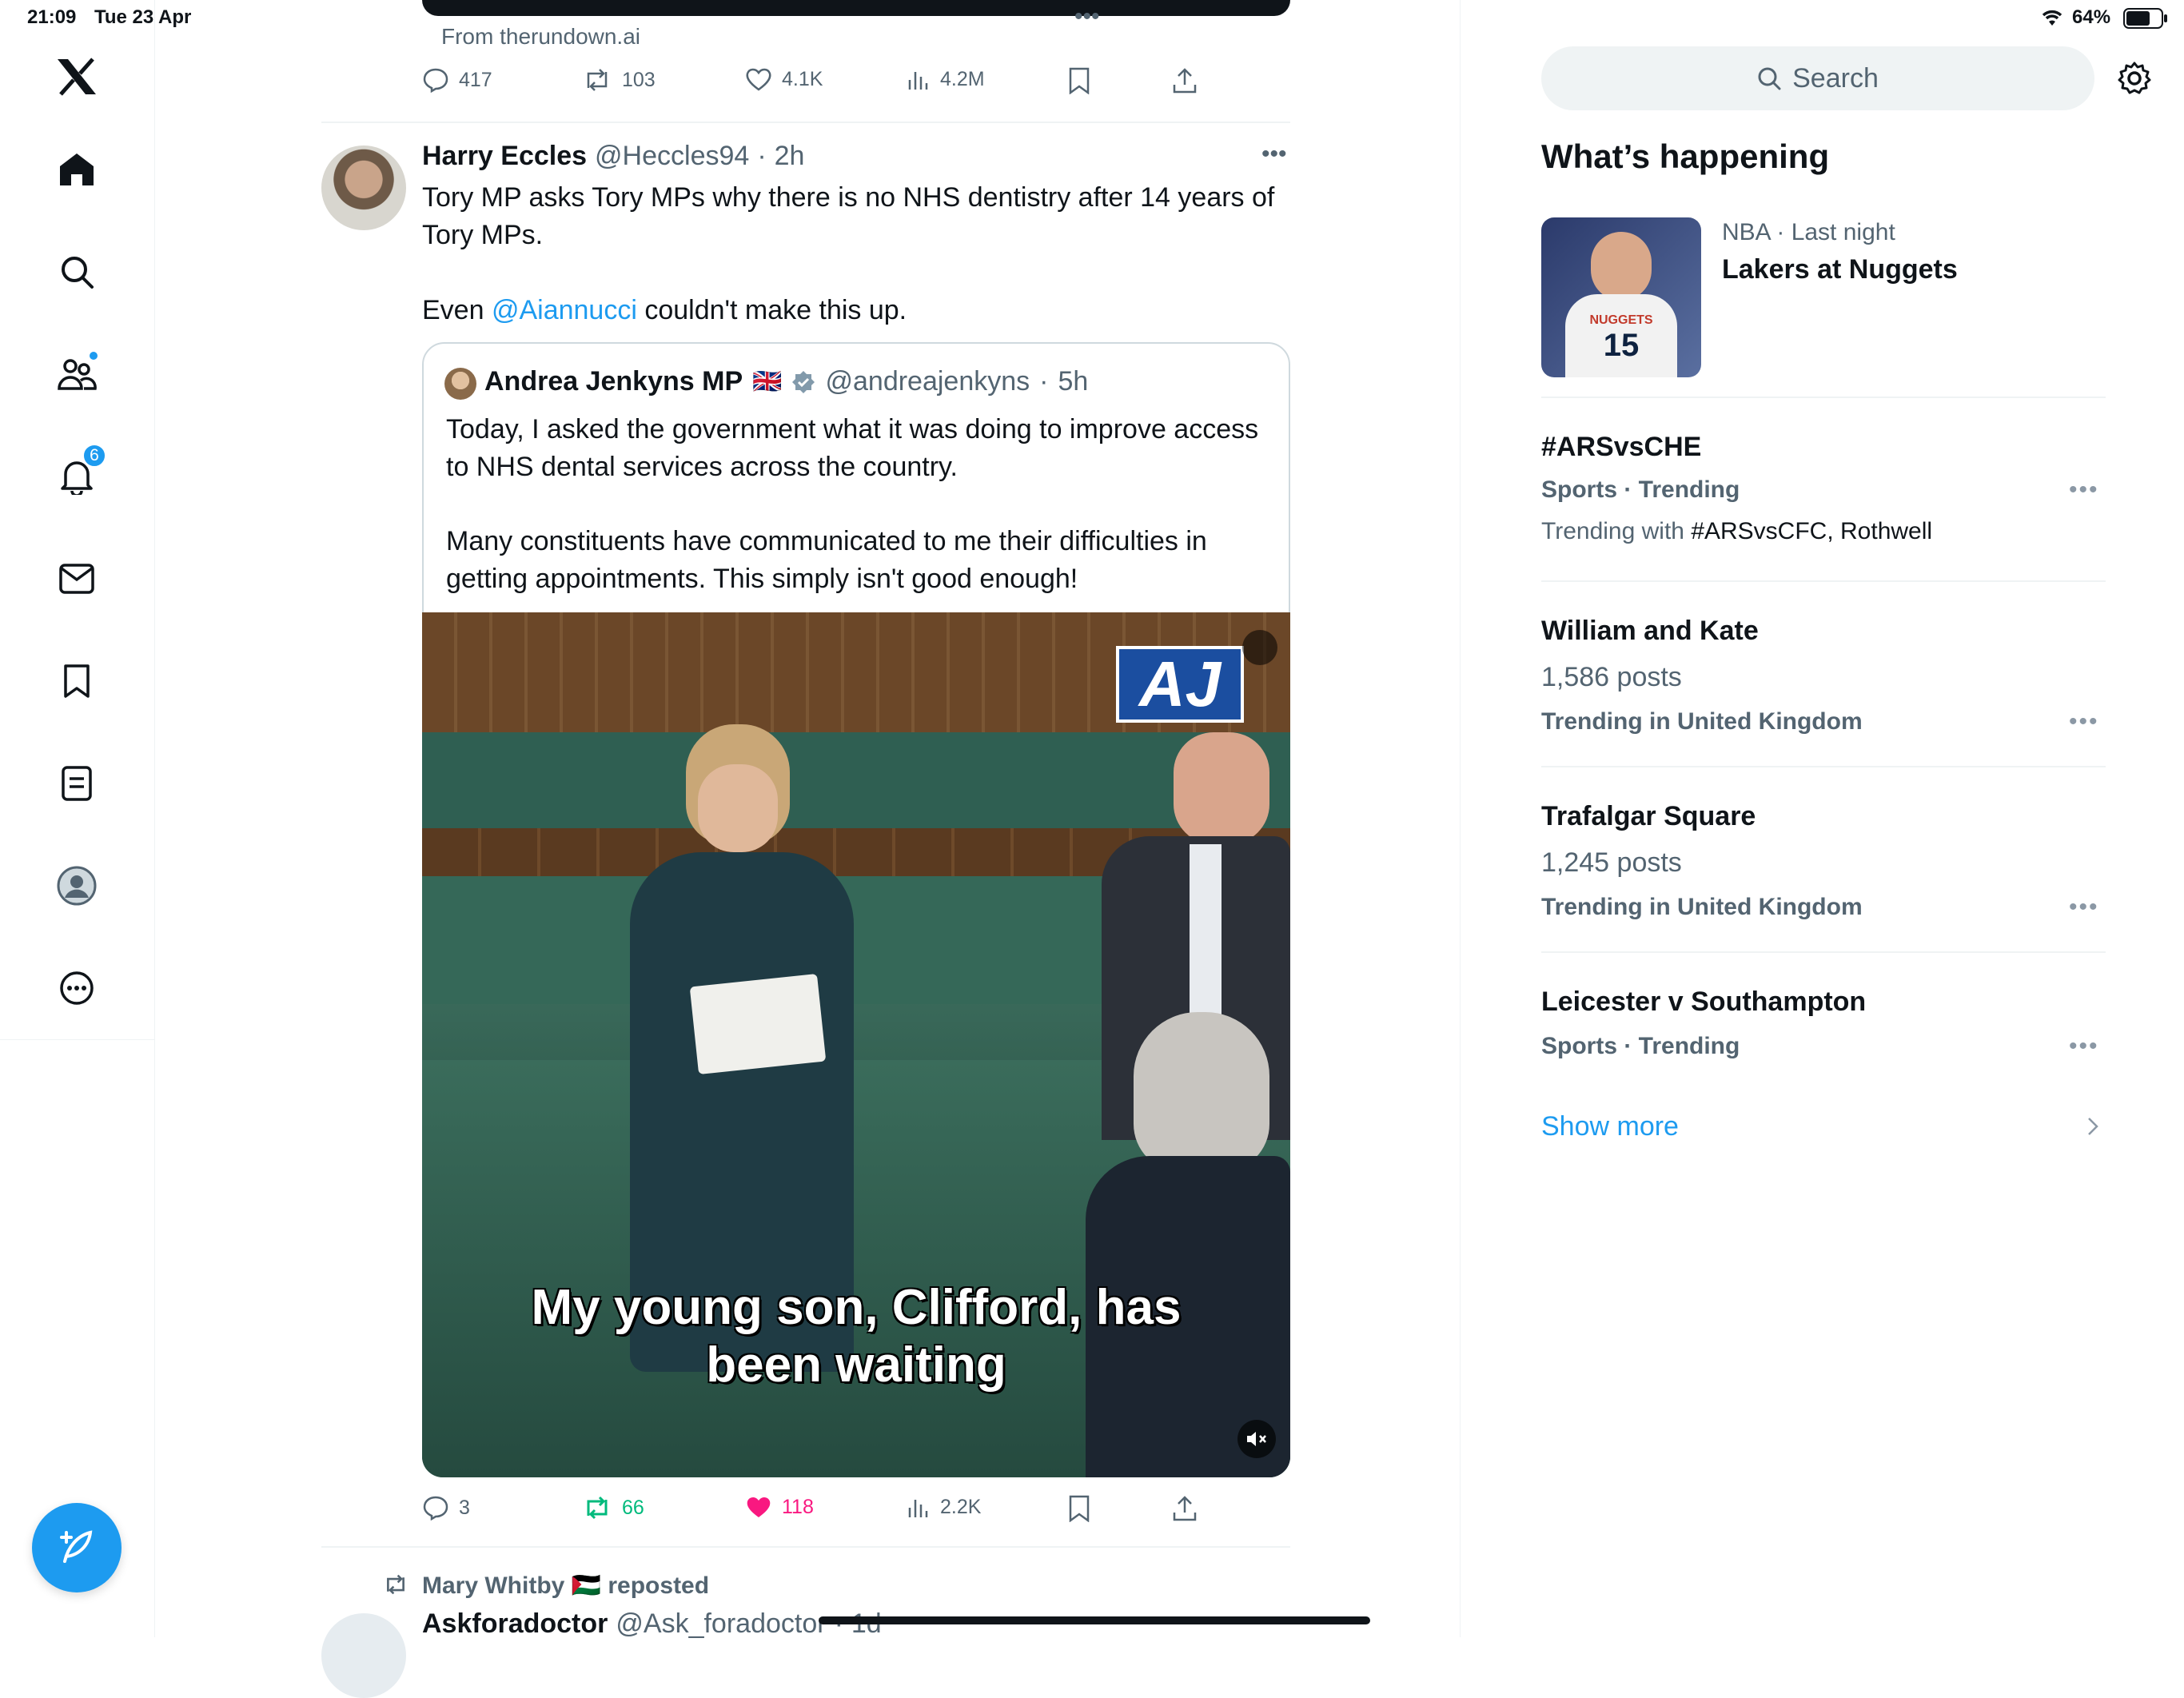  I want to click on trend-category: Sports · Trending, so click(1640, 1046).